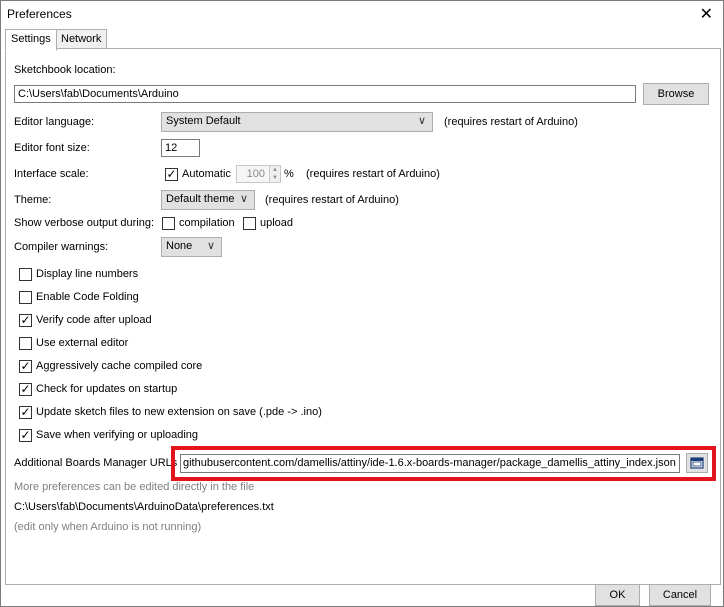 Image resolution: width=724 pixels, height=607 pixels. Describe the element at coordinates (253, 174) in the screenshot. I see `scale-percent-input: 100` at that location.